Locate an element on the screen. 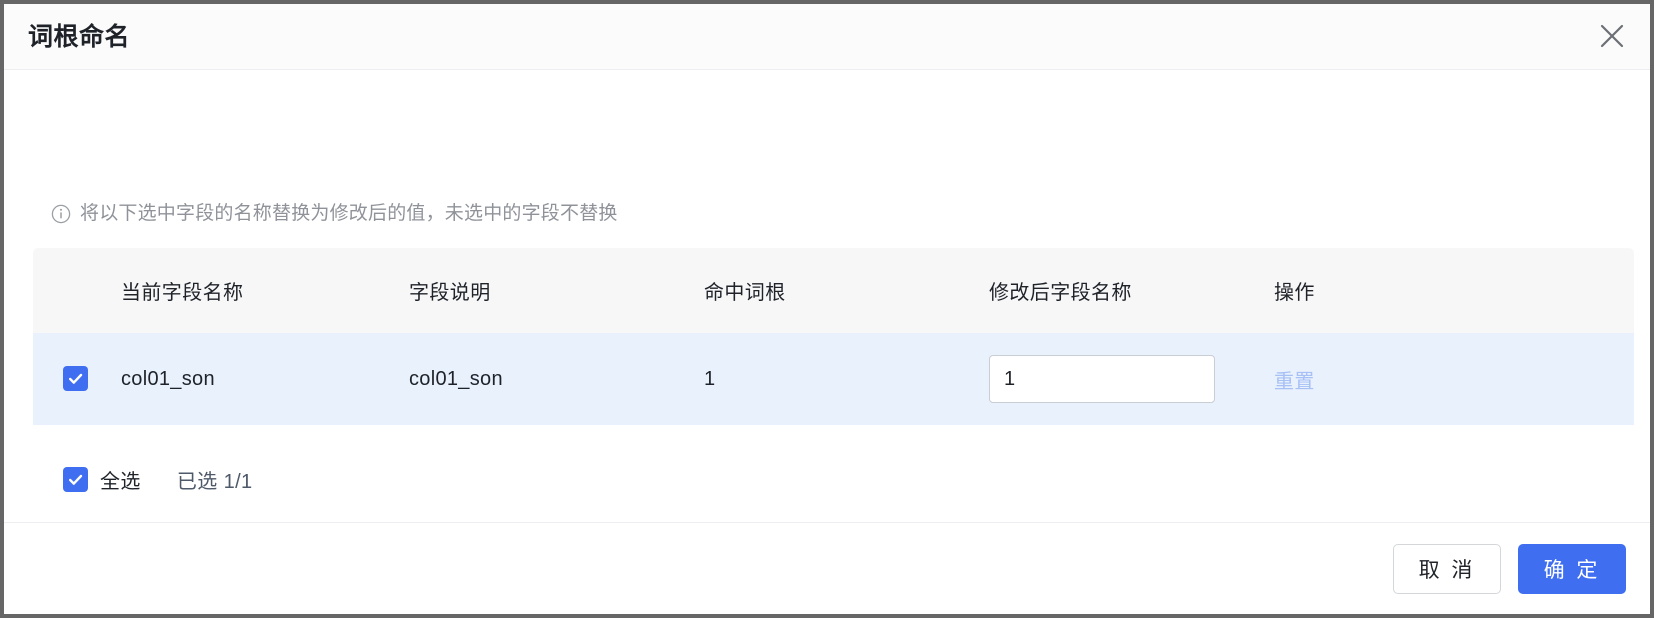 The height and width of the screenshot is (618, 1654). row-select-checkbox is located at coordinates (75, 378).